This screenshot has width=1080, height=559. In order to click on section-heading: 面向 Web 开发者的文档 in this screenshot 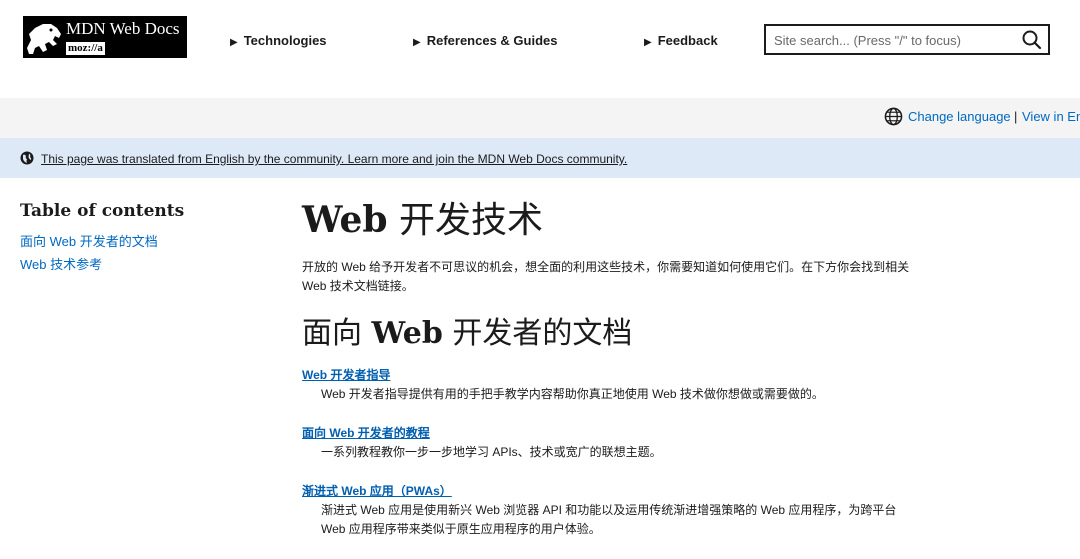, I will do `click(467, 334)`.